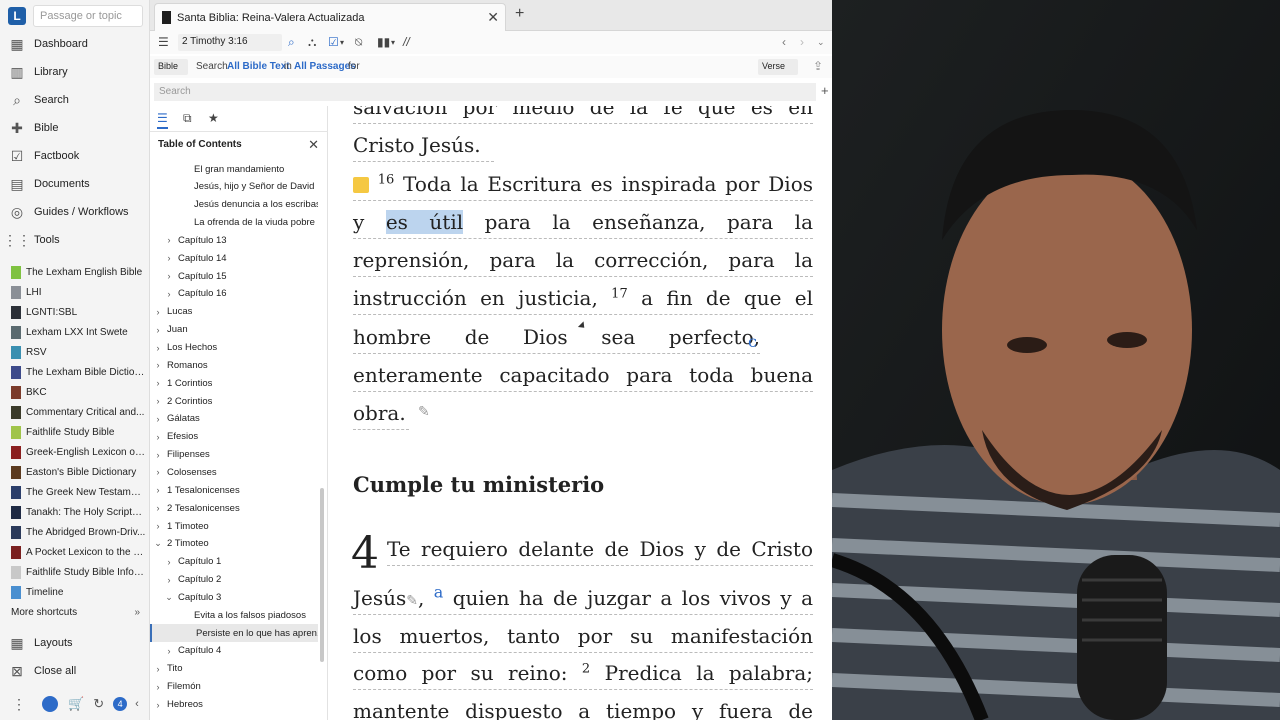 The width and height of the screenshot is (1280, 720). I want to click on toc-item: › Capítulo 15, so click(234, 276).